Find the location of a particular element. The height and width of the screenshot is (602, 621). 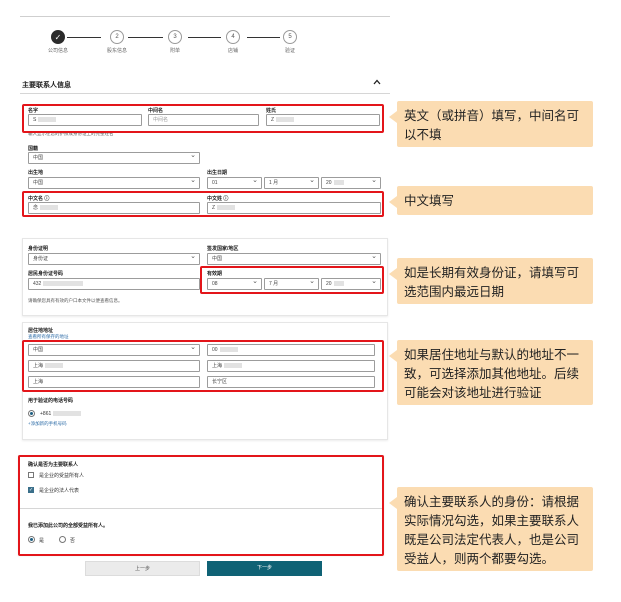

birth-date-label: 出生日期 is located at coordinates (217, 173).